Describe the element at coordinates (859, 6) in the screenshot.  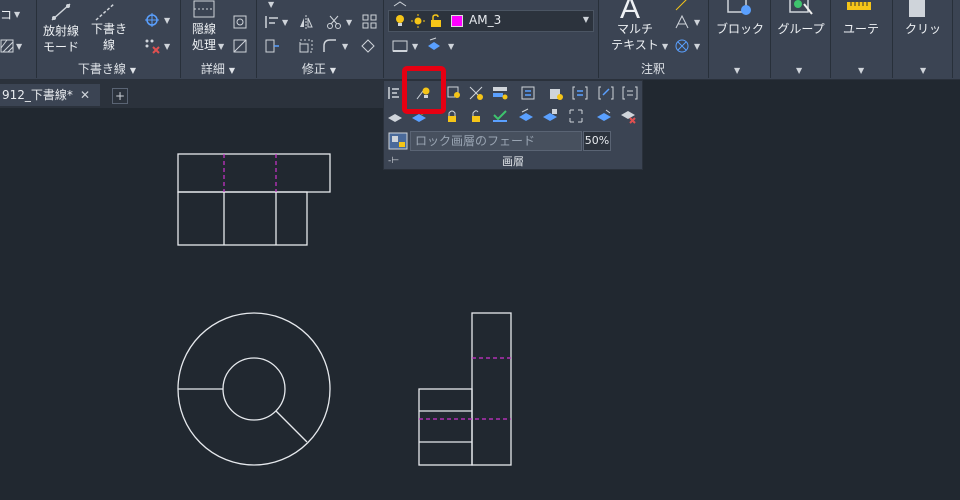
I see `measure-icon` at that location.